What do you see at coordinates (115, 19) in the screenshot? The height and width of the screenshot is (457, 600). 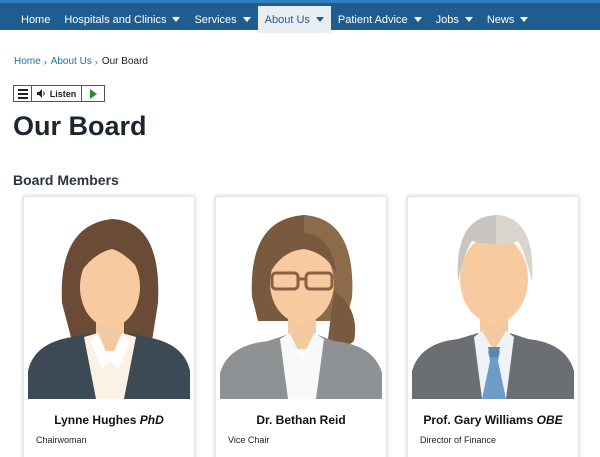 I see `nav-hospitals-label: Hospitals and Clinics` at bounding box center [115, 19].